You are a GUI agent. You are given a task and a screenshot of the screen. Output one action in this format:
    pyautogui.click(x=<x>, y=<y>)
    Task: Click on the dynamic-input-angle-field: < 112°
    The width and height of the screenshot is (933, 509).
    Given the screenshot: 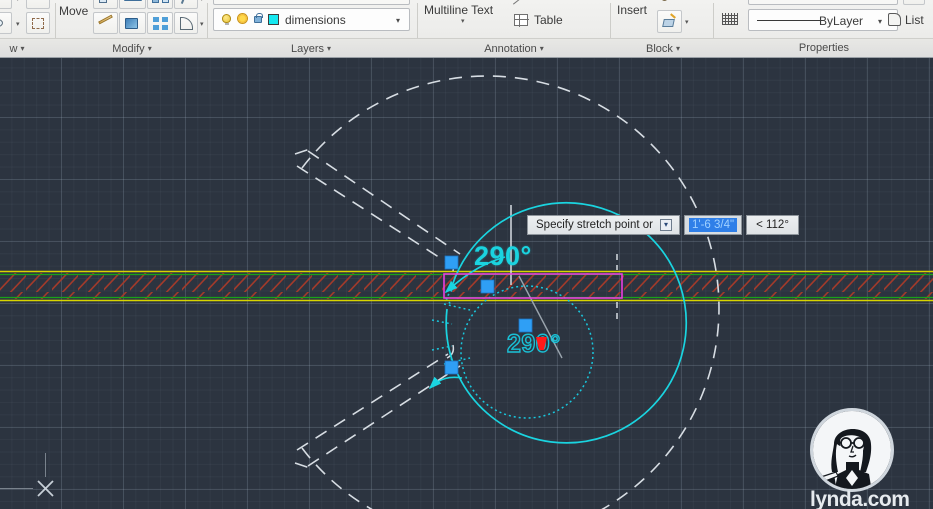 What is the action you would take?
    pyautogui.click(x=772, y=225)
    